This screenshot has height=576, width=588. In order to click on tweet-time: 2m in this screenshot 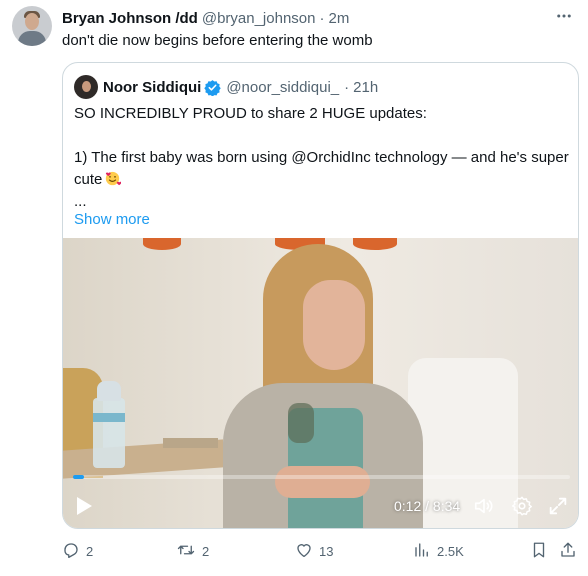, I will do `click(338, 18)`.